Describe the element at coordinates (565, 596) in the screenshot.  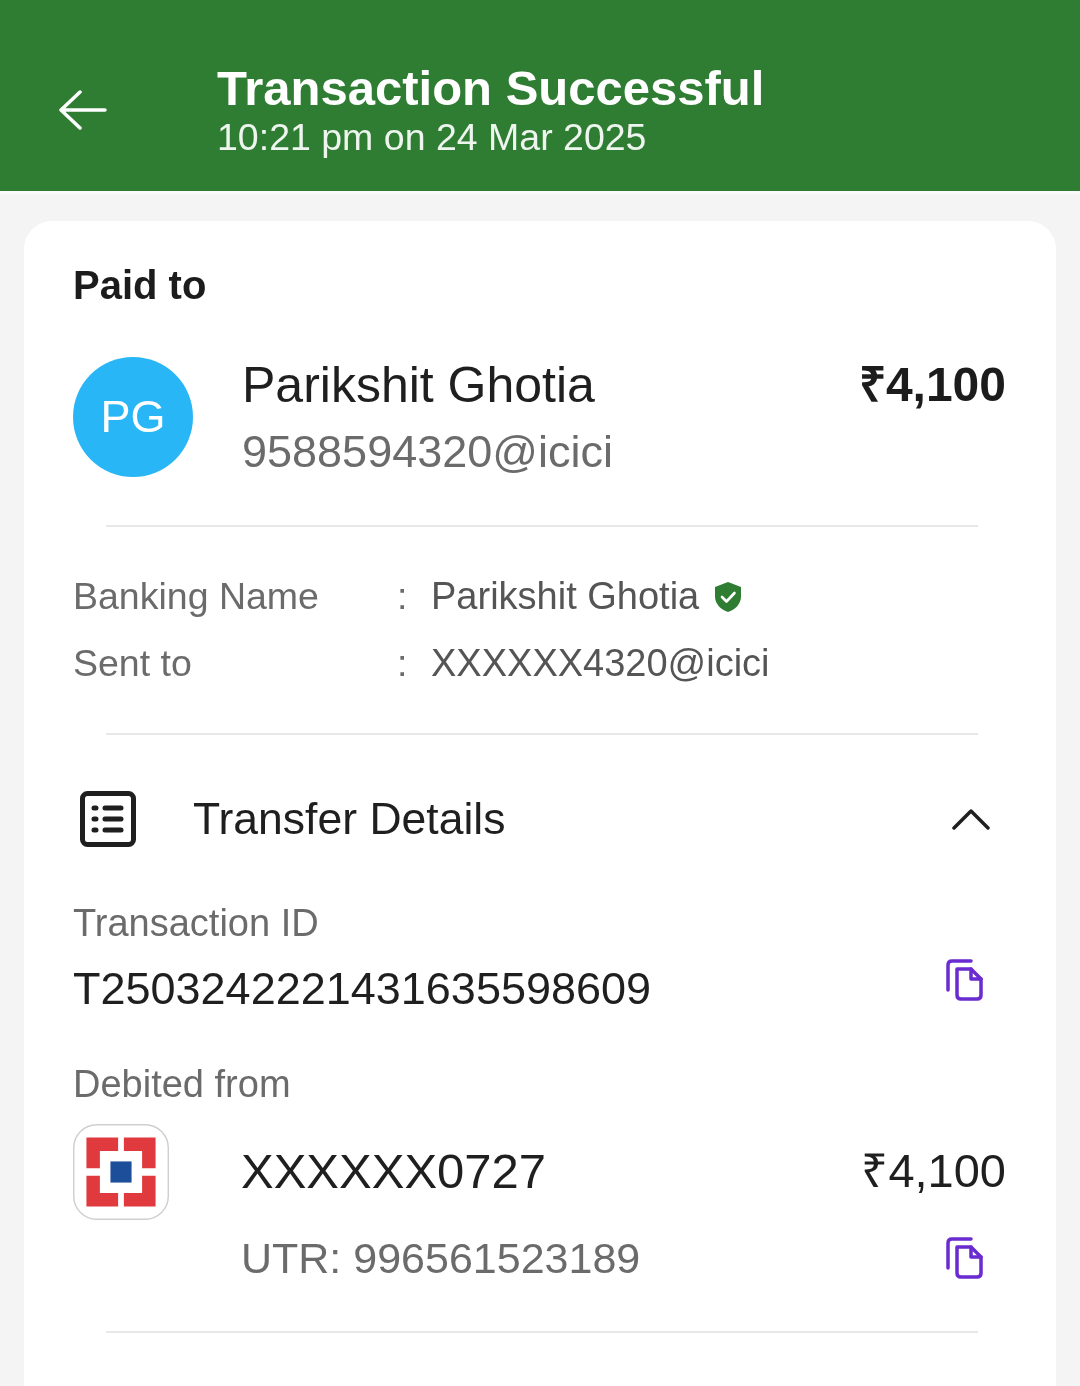
I see `detail-value: Parikshit Ghotia` at that location.